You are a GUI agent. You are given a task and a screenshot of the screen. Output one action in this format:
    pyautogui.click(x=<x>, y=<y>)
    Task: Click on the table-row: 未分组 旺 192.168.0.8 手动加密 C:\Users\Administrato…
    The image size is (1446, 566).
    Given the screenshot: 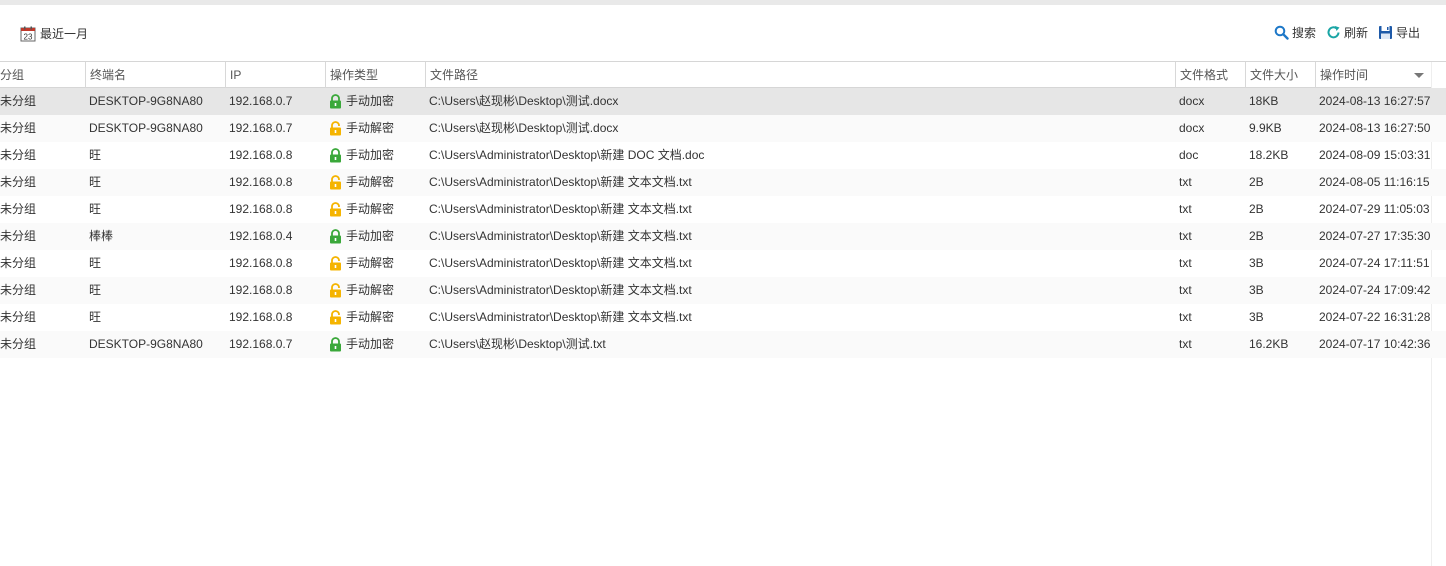 What is the action you would take?
    pyautogui.click(x=723, y=155)
    